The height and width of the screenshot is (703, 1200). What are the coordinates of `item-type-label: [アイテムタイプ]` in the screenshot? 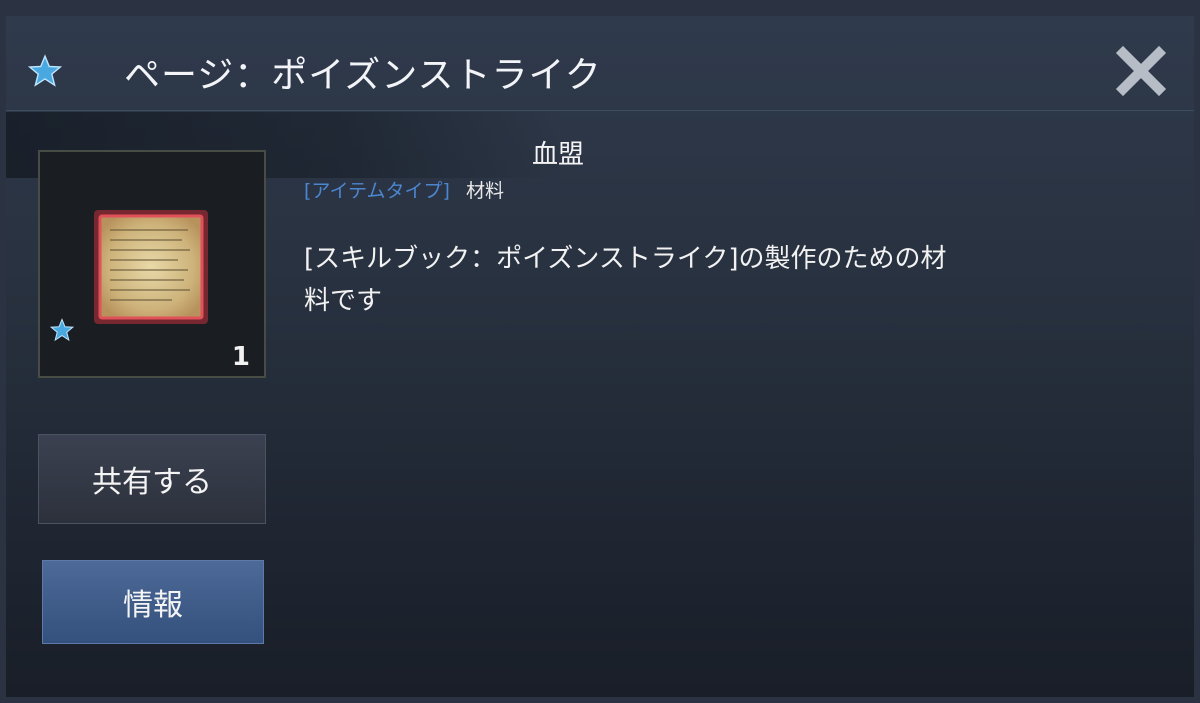 It's located at (377, 191).